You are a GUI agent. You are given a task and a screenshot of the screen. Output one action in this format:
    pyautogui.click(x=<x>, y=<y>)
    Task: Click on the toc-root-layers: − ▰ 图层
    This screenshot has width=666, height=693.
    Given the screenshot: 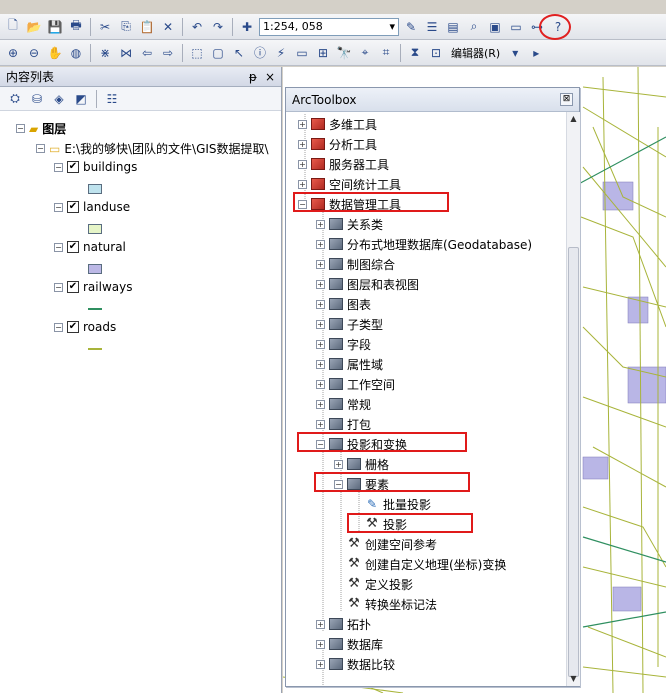 What is the action you would take?
    pyautogui.click(x=41, y=128)
    